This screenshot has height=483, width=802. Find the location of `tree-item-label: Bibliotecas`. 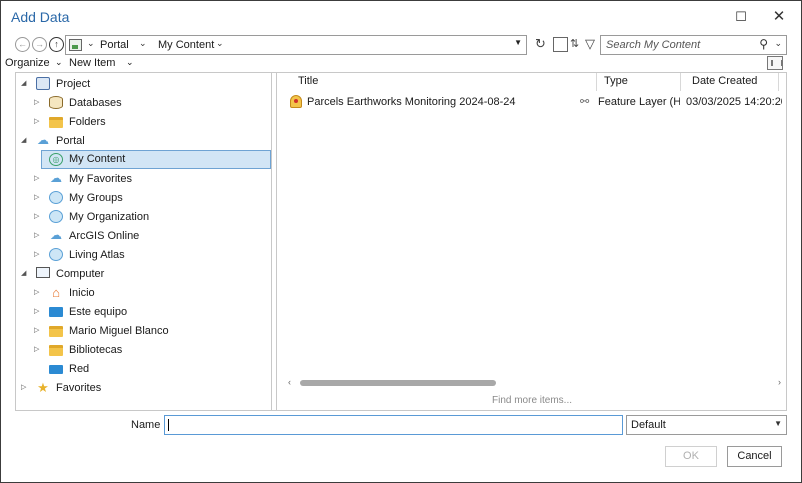

tree-item-label: Bibliotecas is located at coordinates (96, 350).